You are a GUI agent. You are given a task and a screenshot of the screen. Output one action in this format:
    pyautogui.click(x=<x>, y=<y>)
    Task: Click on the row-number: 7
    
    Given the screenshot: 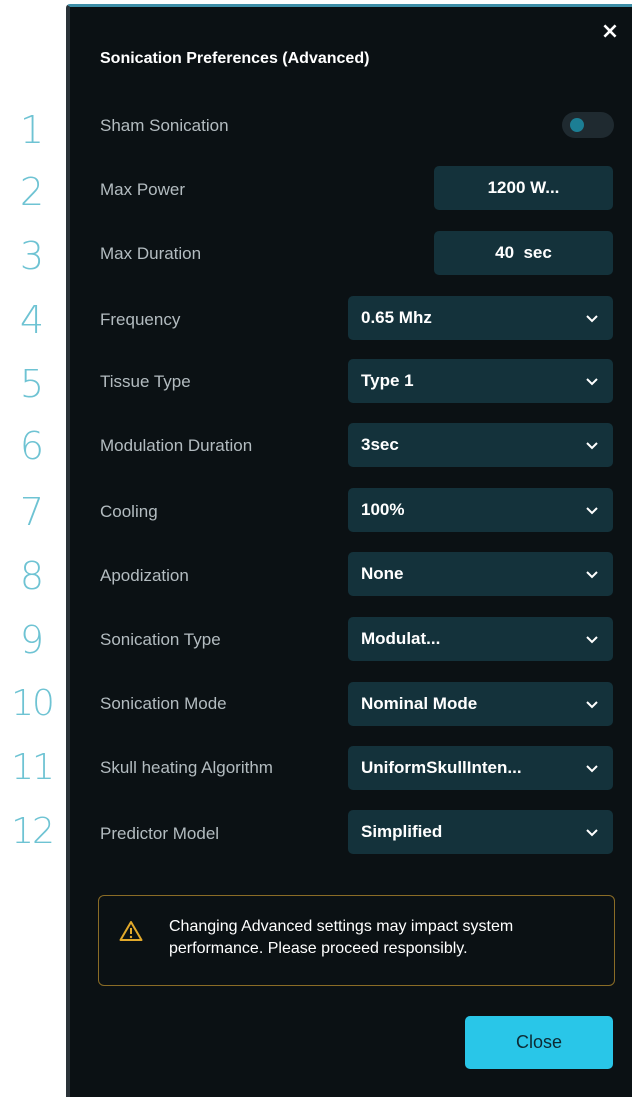 What is the action you would take?
    pyautogui.click(x=32, y=512)
    